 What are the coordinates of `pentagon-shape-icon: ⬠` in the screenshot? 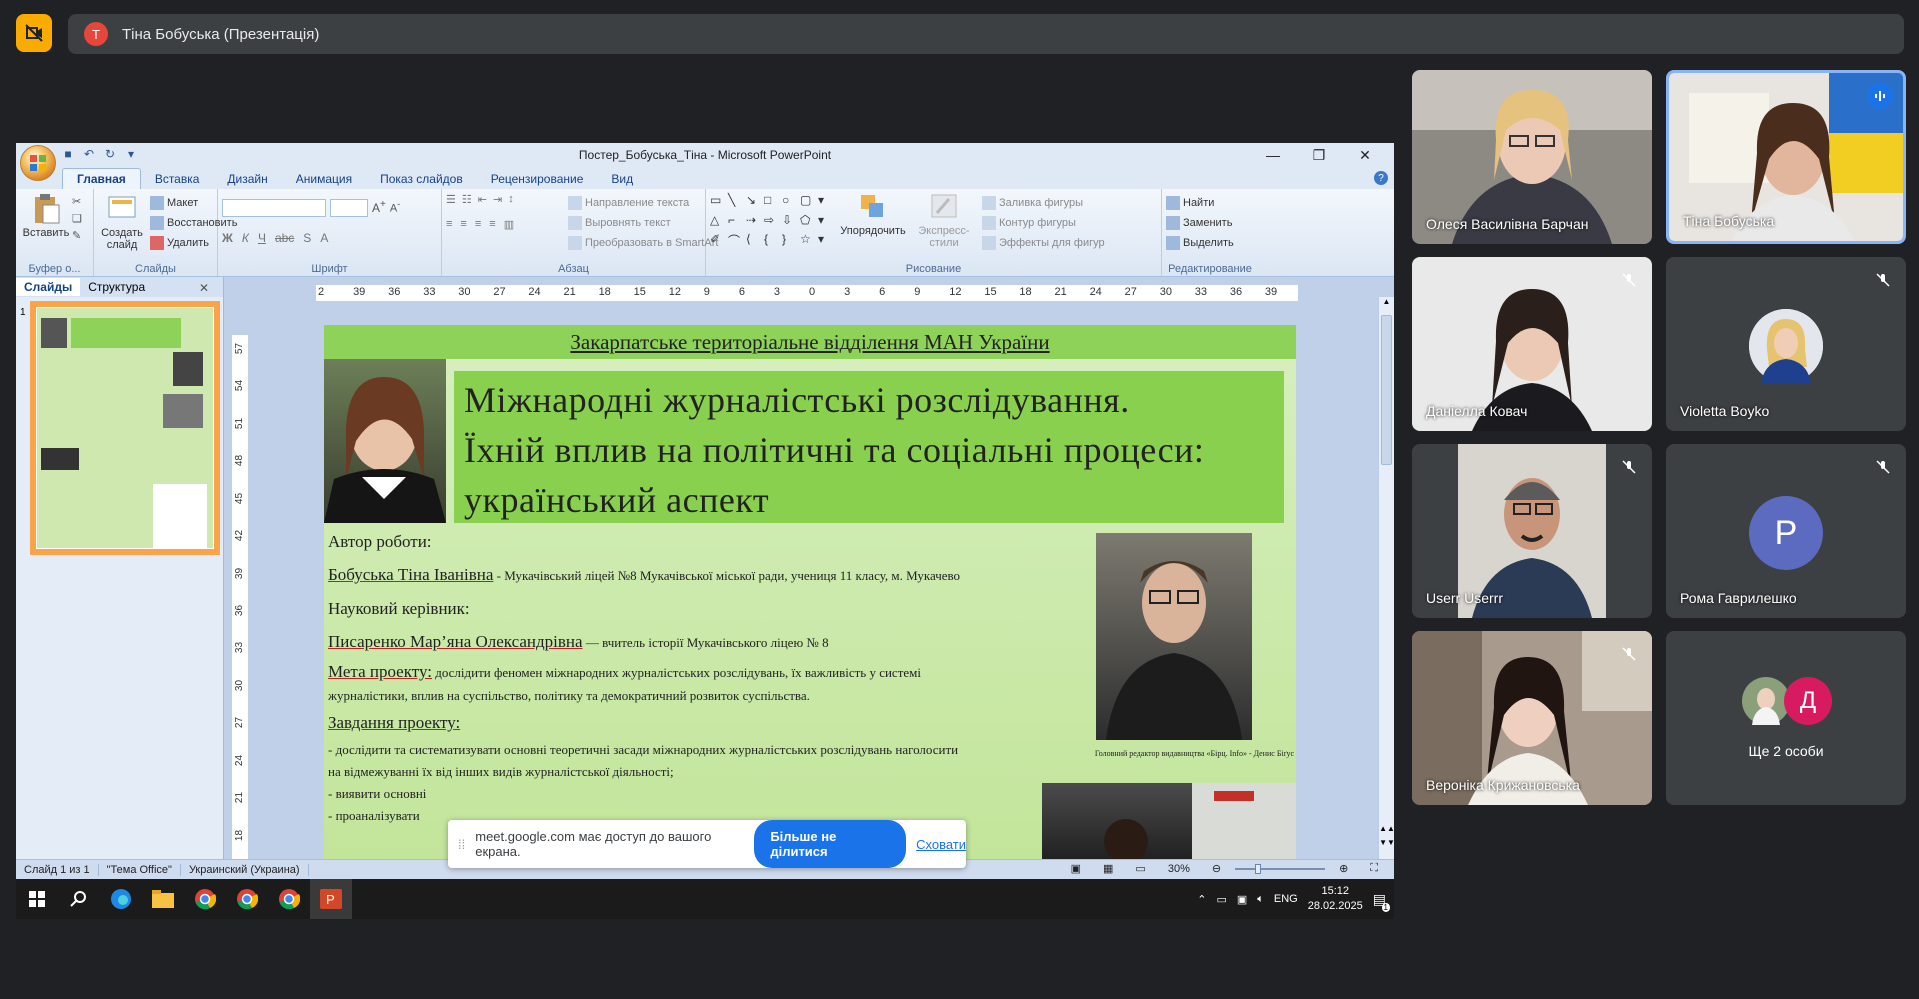 It's located at (808, 222).